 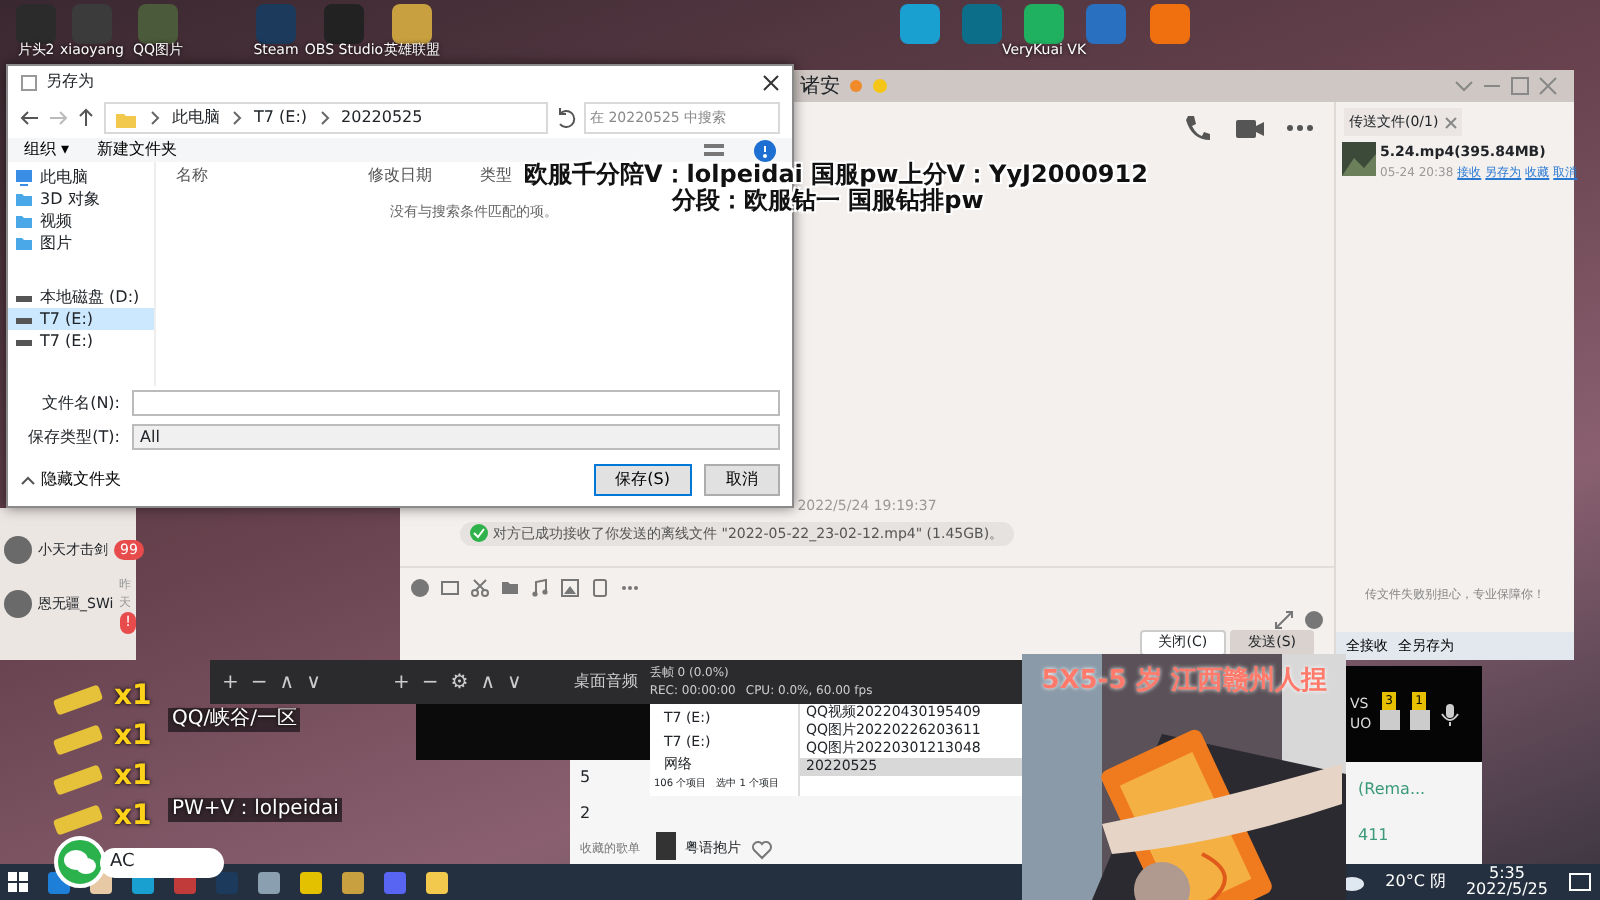 I want to click on weather-text: 20°C 阴, so click(x=1415, y=882).